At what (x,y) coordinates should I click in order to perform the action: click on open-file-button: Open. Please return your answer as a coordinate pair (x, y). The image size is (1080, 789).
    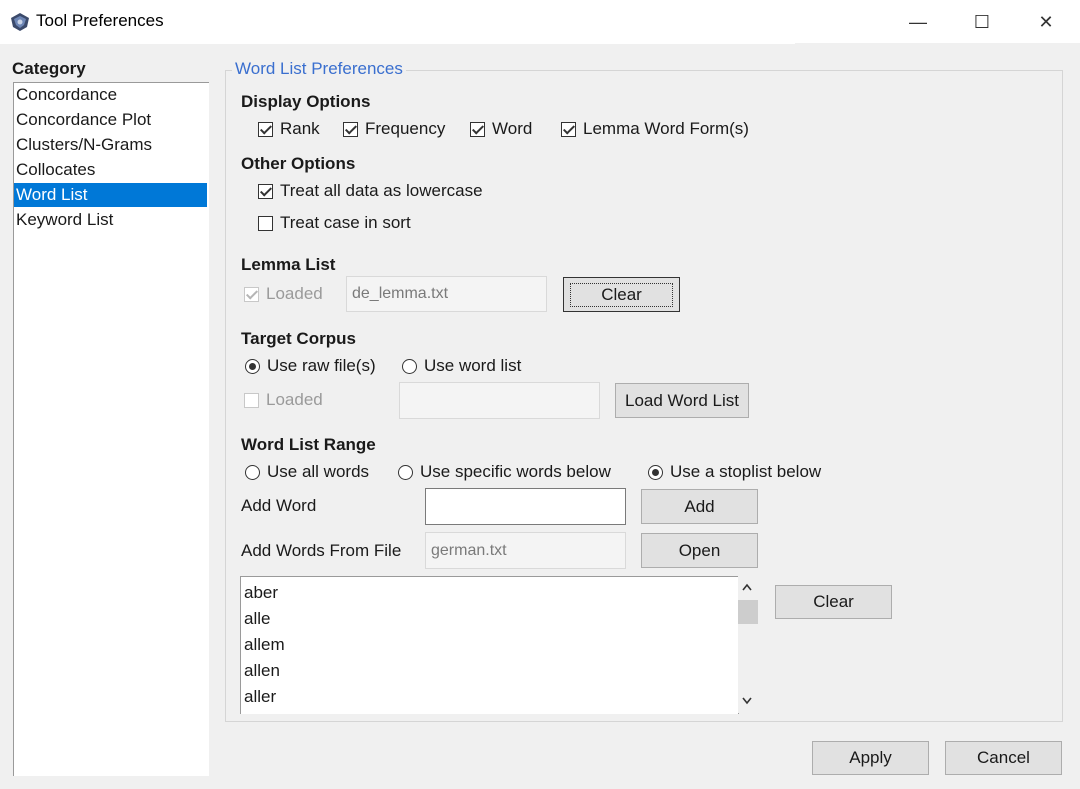
    Looking at the image, I should click on (699, 550).